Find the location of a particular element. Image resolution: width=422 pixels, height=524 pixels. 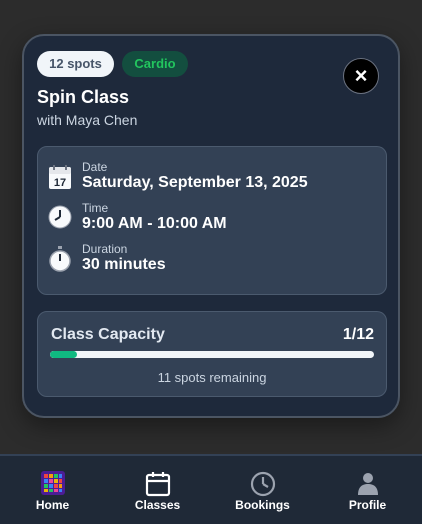

calendar-icon: 17 is located at coordinates (61, 177).